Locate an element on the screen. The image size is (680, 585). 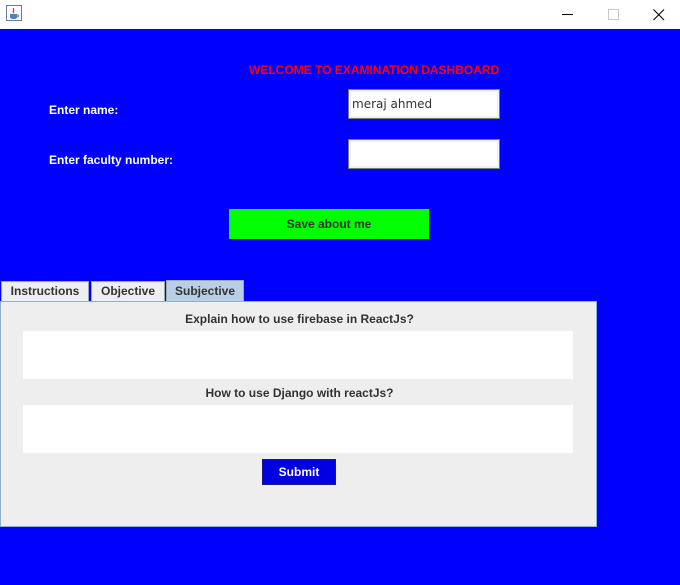
name-label: Enter name: is located at coordinates (84, 110).